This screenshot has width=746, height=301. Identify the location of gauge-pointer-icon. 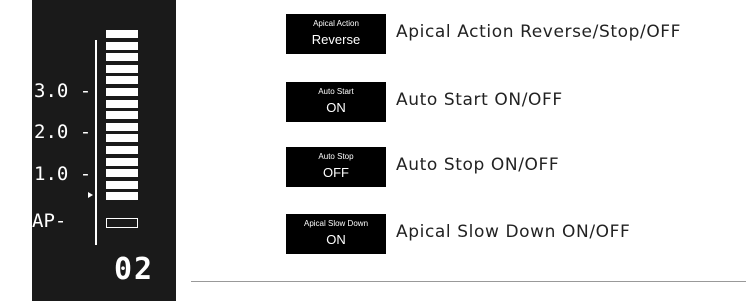
(90, 195).